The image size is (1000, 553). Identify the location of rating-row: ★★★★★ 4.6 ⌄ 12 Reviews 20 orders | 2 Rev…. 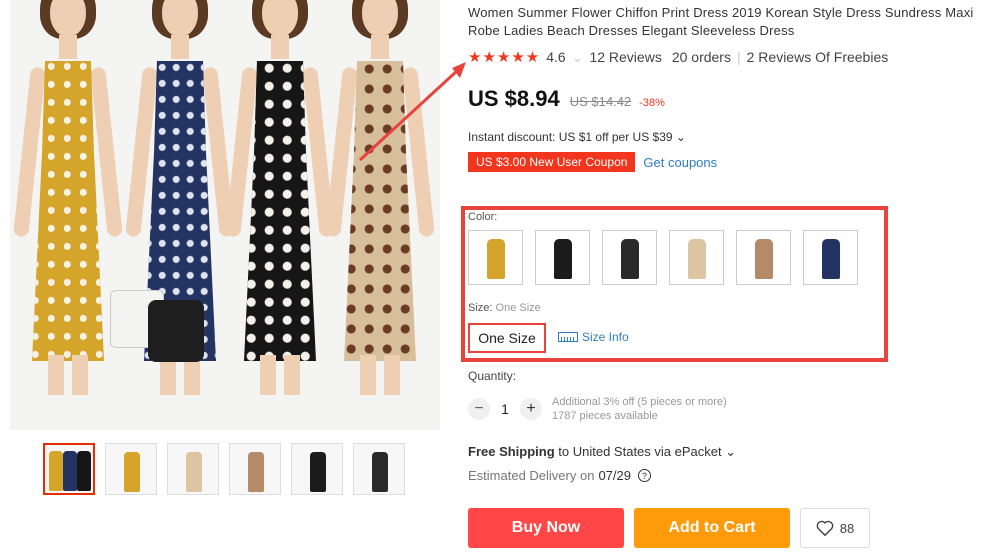
(730, 57).